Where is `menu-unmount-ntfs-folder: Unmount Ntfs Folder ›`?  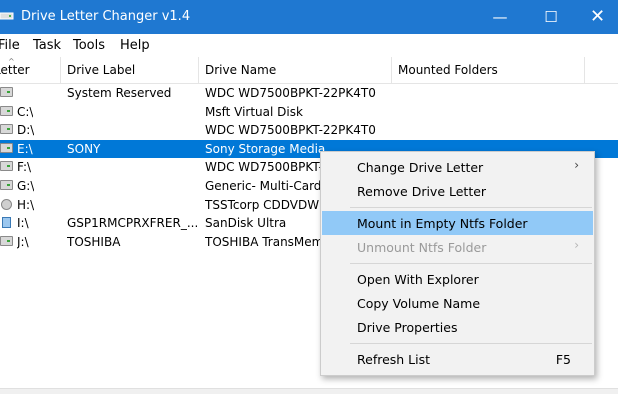
menu-unmount-ntfs-folder: Unmount Ntfs Folder › is located at coordinates (457, 247).